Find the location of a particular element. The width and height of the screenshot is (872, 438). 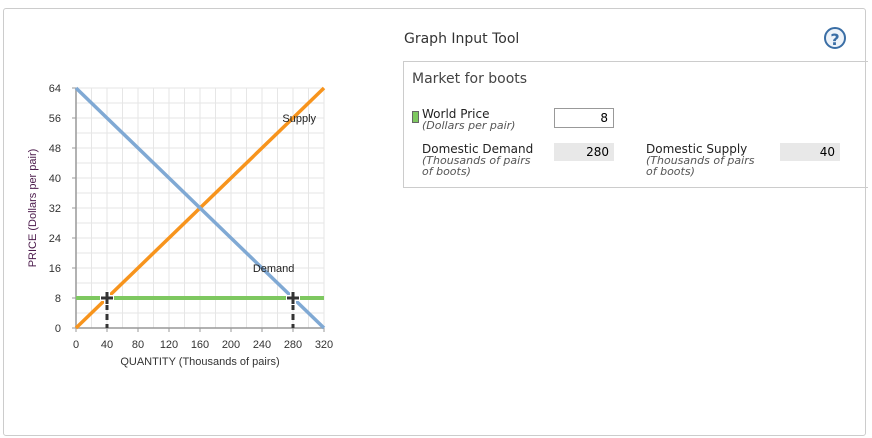

x-tick-label: 40 is located at coordinates (107, 345).